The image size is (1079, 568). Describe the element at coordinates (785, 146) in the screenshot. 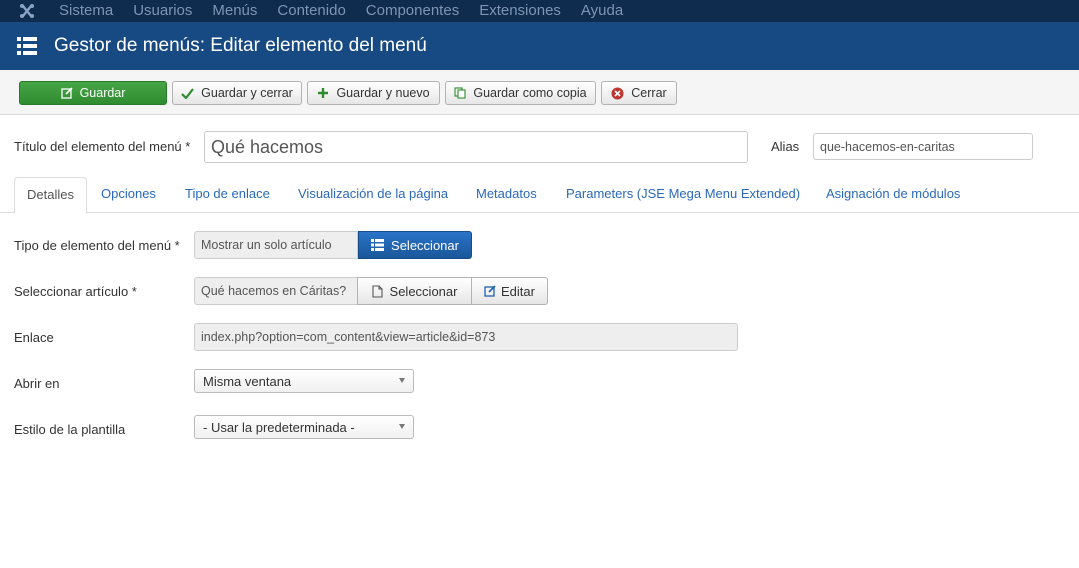

I see `alias-label: Alias` at that location.